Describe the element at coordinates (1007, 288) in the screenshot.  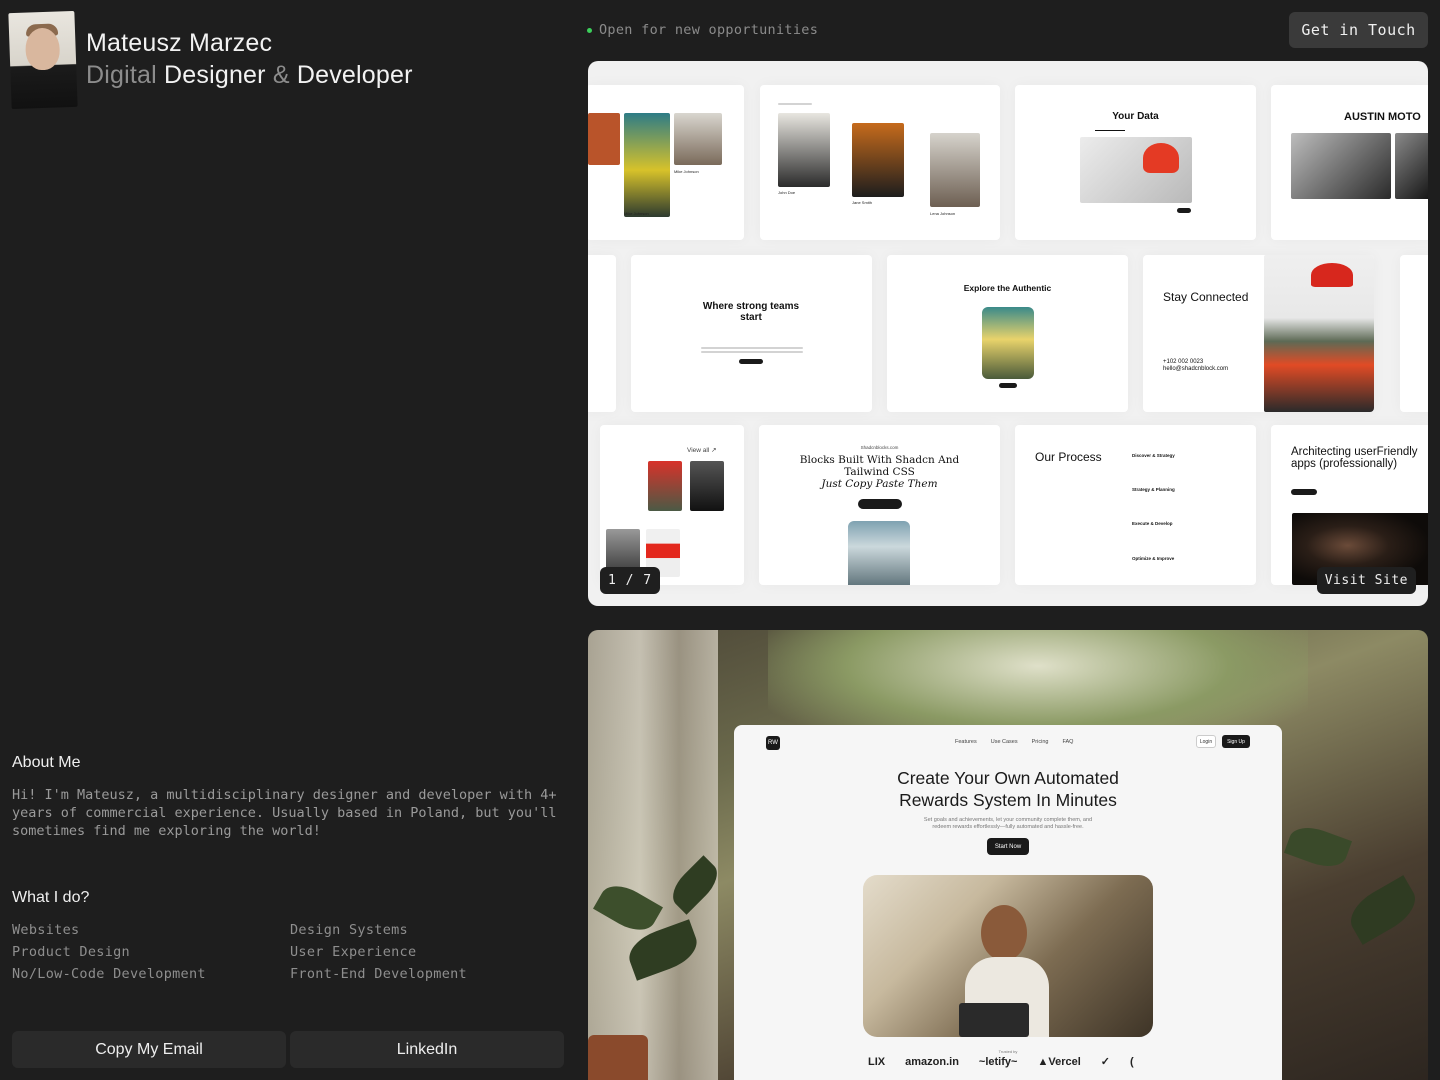
I see `tile-heading: Explore the Authentic` at that location.